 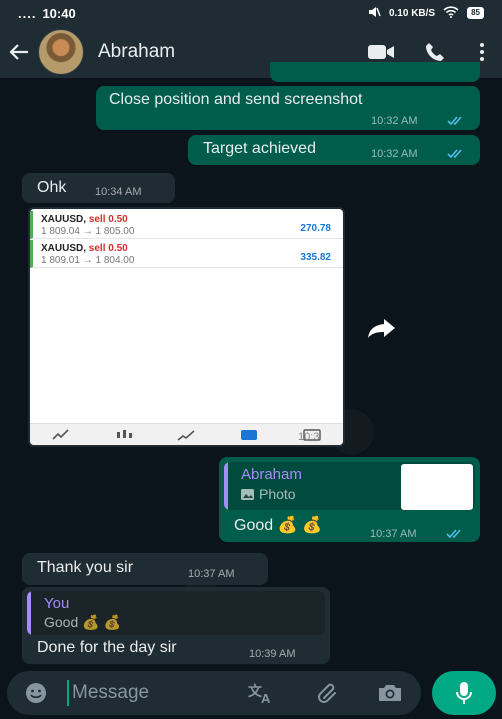 I want to click on forward-icon, so click(x=382, y=328).